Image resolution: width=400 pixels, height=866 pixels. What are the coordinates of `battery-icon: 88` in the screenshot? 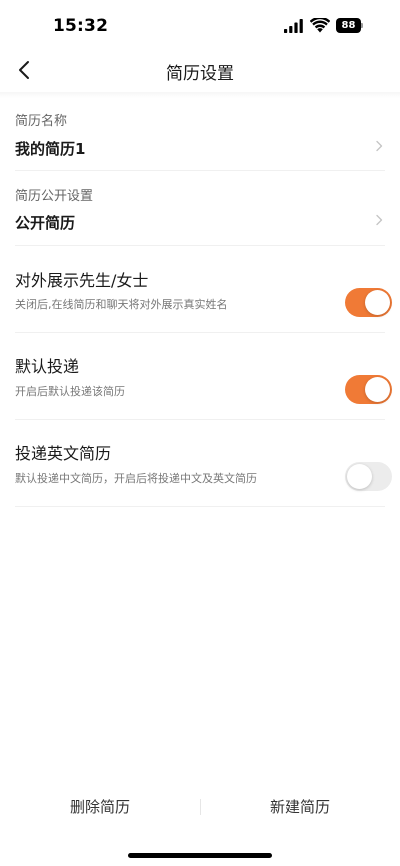 It's located at (349, 25).